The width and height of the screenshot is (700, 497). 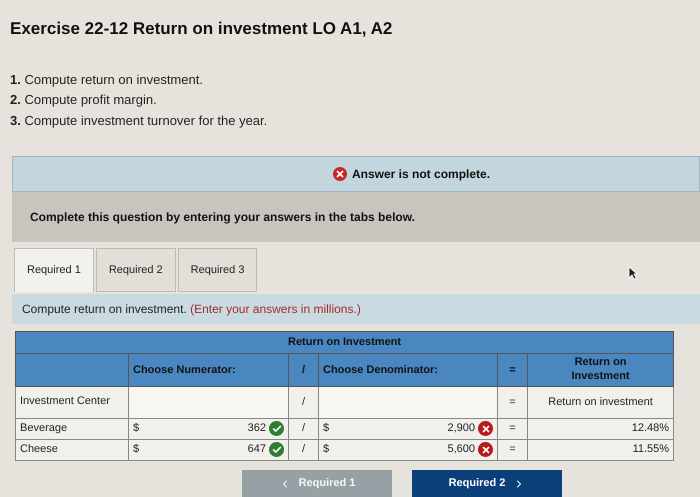 I want to click on tab: Required 2, so click(x=136, y=270).